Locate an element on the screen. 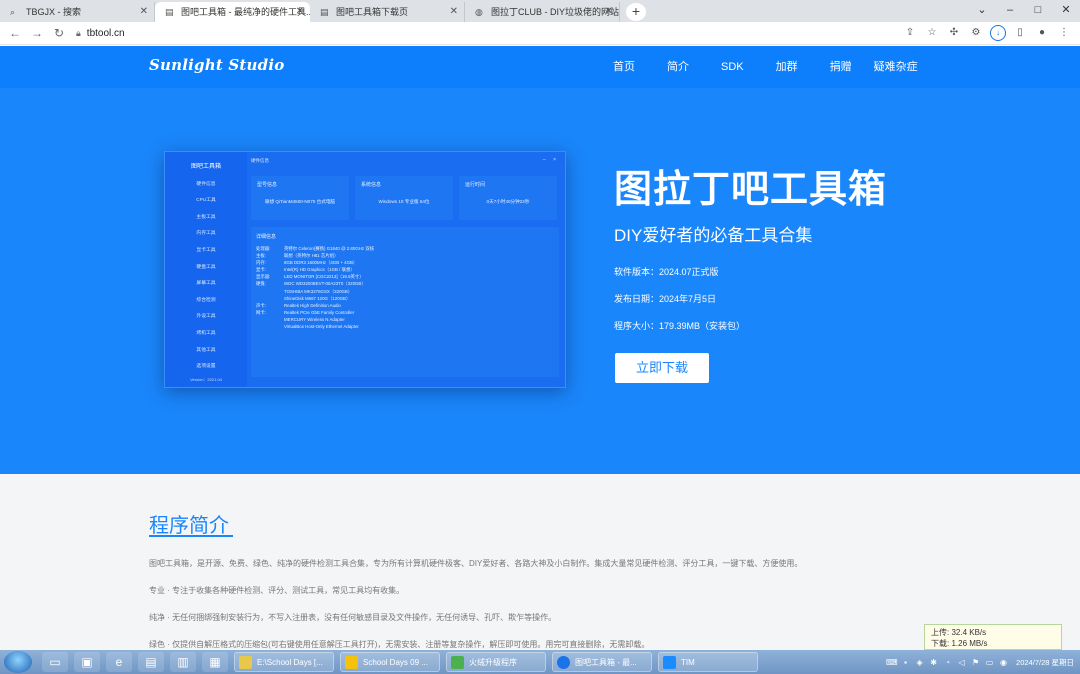 The image size is (1080, 674). extension-icon: ✣ is located at coordinates (954, 33).